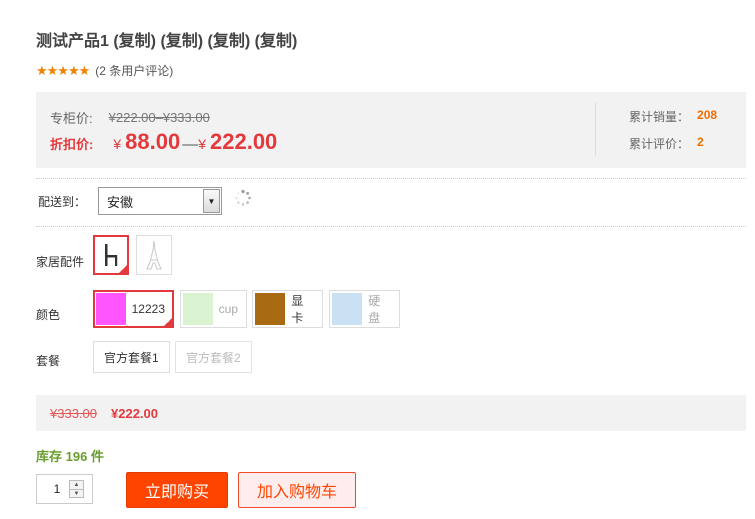  I want to click on color-option-label: cup, so click(228, 309).